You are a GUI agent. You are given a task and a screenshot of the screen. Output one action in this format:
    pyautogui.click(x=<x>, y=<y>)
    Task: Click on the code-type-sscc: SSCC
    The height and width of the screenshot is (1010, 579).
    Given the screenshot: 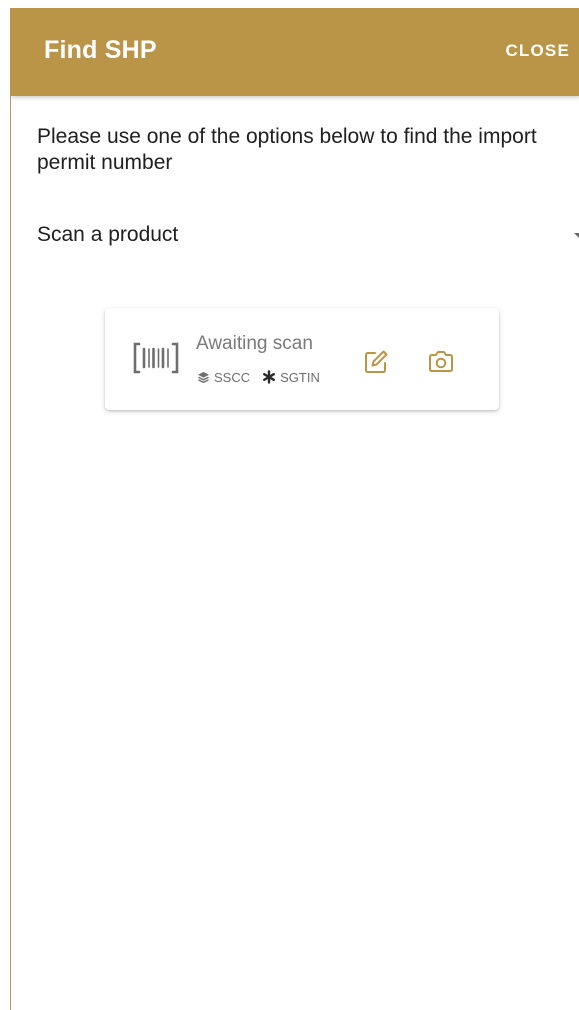 What is the action you would take?
    pyautogui.click(x=223, y=377)
    